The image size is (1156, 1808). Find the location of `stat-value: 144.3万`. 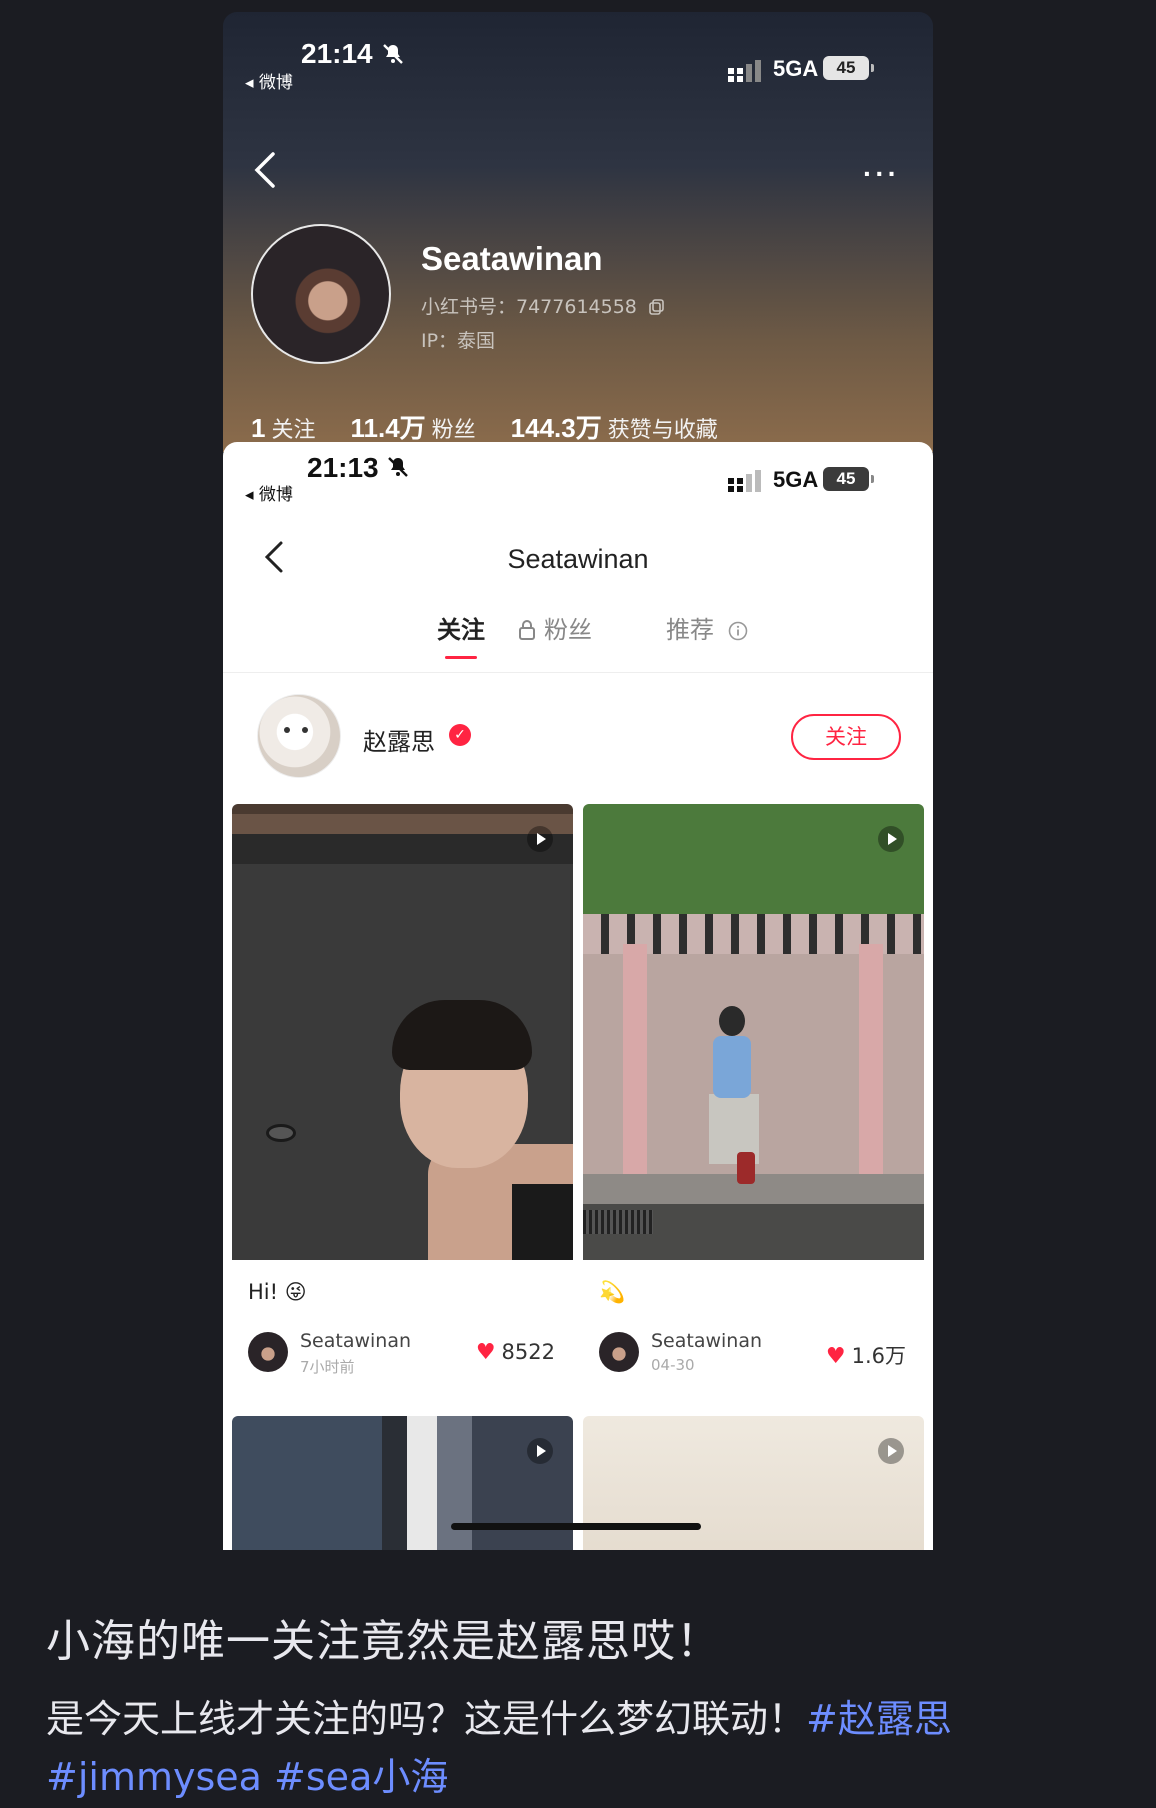

stat-value: 144.3万 is located at coordinates (556, 428).